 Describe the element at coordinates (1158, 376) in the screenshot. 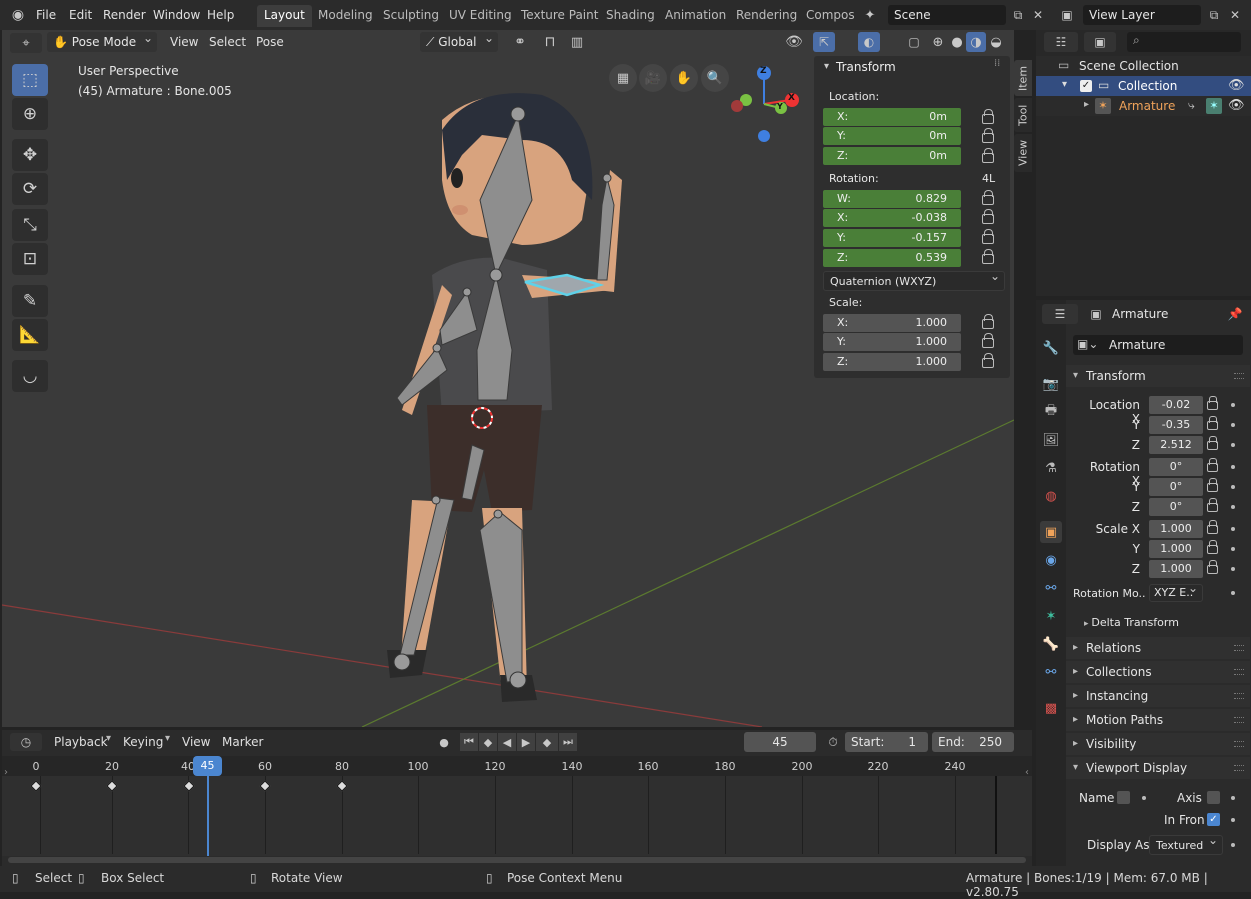

I see `section-transform: Transform` at that location.